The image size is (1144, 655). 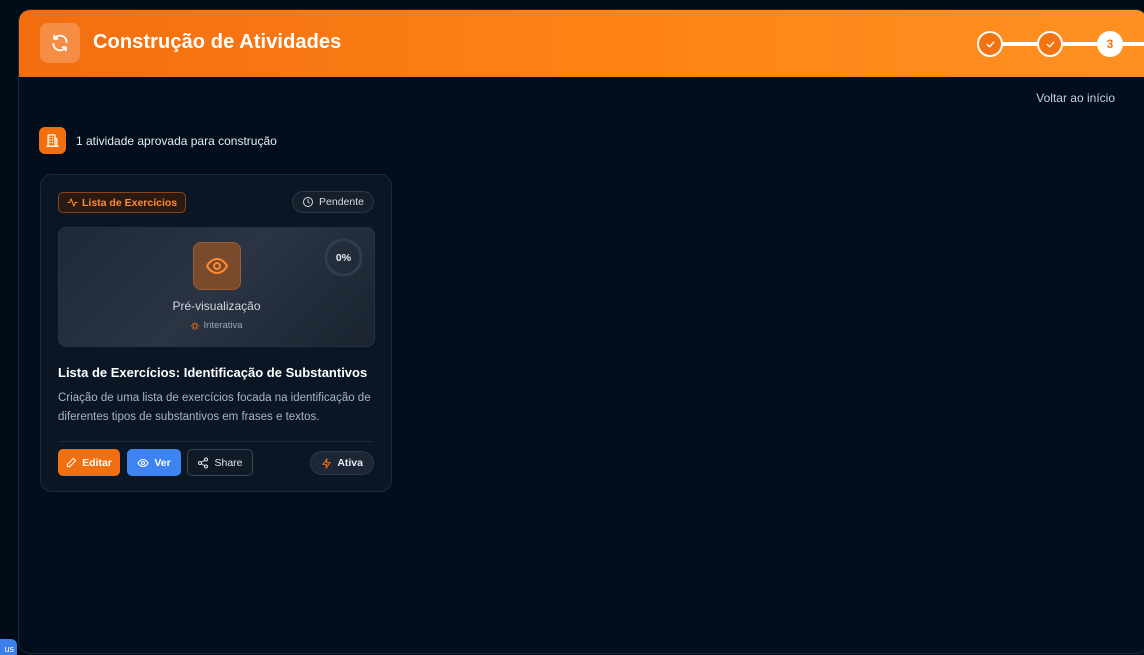 I want to click on clock-icon, so click(x=308, y=202).